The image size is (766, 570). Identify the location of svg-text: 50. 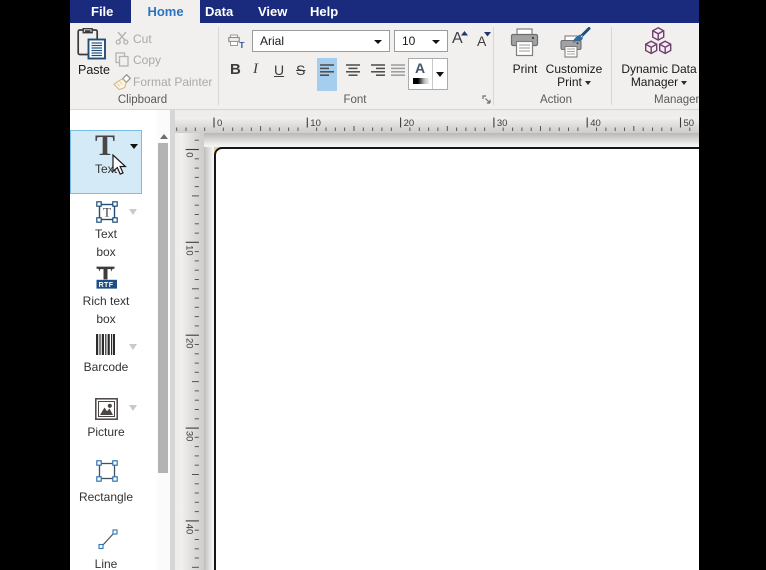
(689, 123).